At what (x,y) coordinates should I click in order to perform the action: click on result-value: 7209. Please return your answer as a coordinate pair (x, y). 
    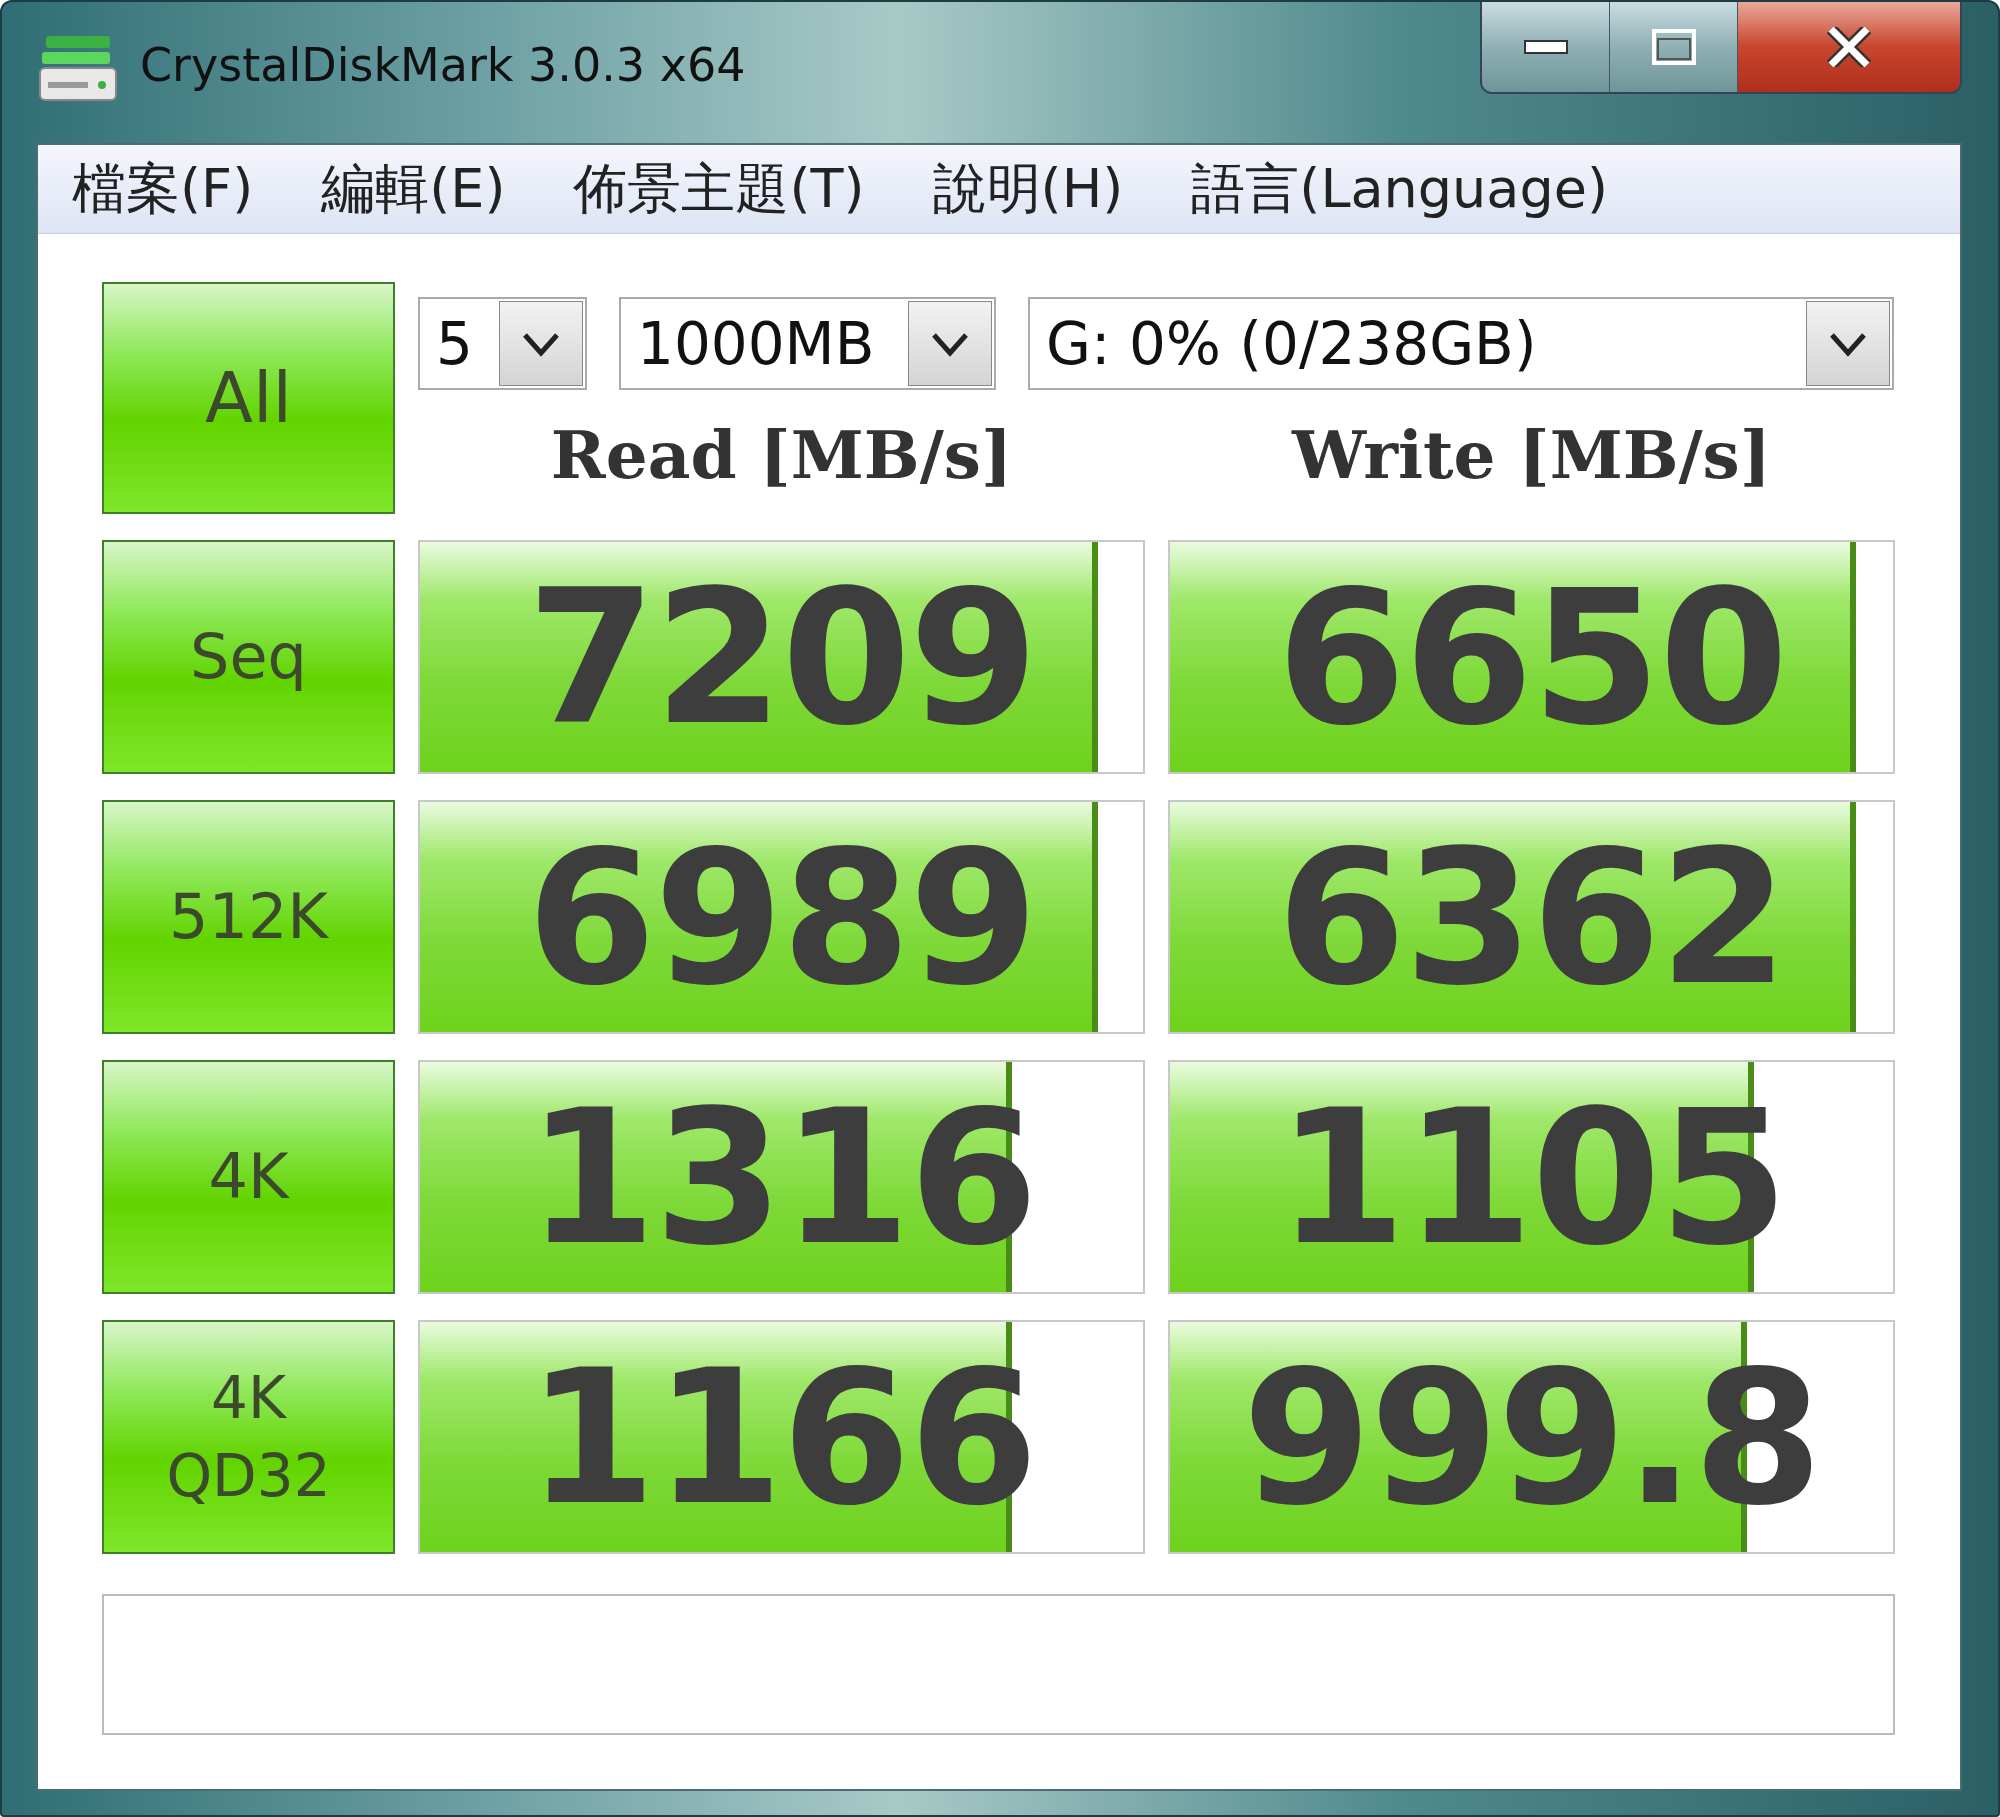
    Looking at the image, I should click on (781, 657).